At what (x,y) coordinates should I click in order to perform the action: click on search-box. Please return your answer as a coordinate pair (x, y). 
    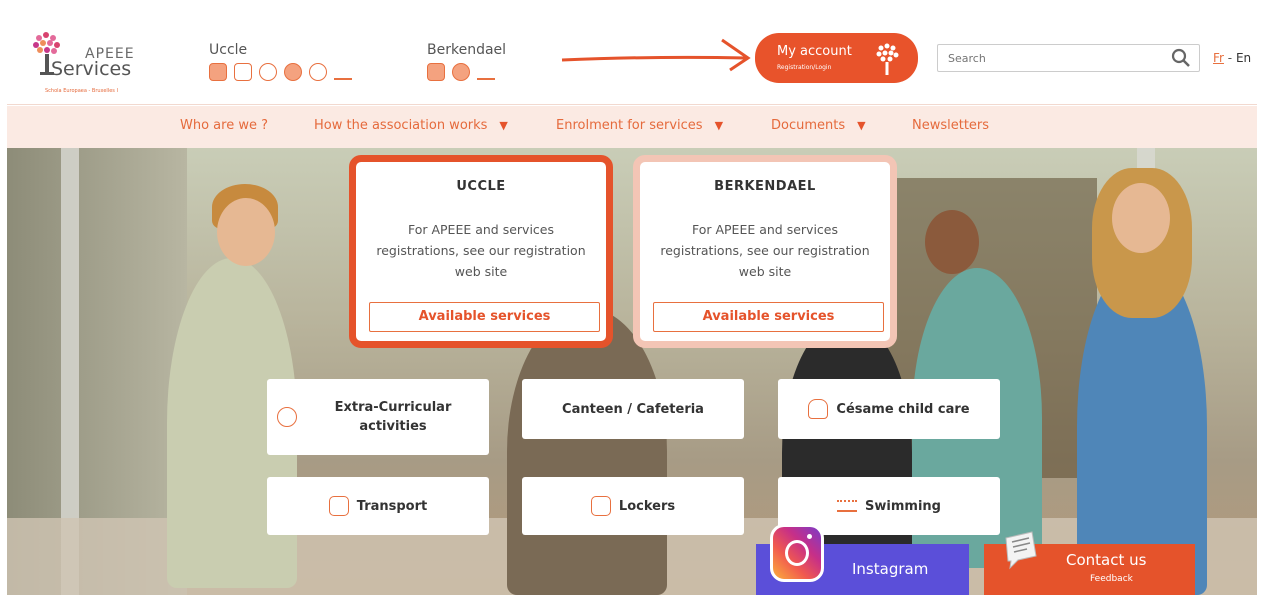
    Looking at the image, I should click on (1068, 58).